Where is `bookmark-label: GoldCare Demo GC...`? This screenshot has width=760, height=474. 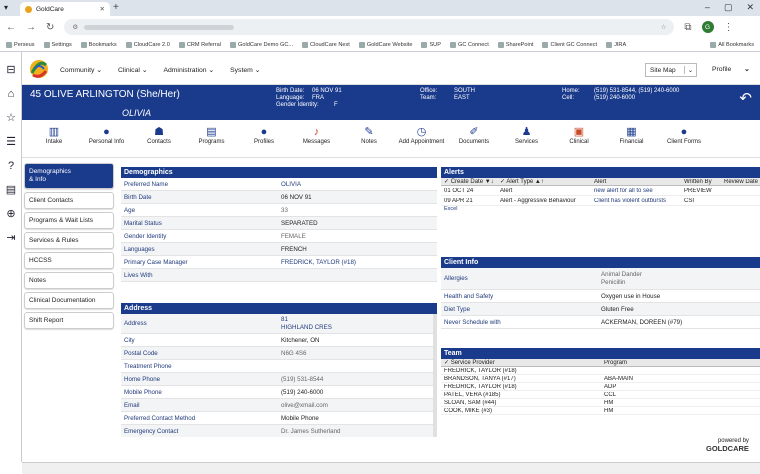
bookmark-label: GoldCare Demo GC... is located at coordinates (266, 44).